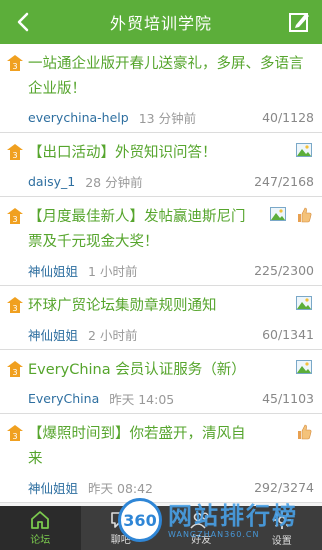  What do you see at coordinates (281, 519) in the screenshot?
I see `gear-icon` at bounding box center [281, 519].